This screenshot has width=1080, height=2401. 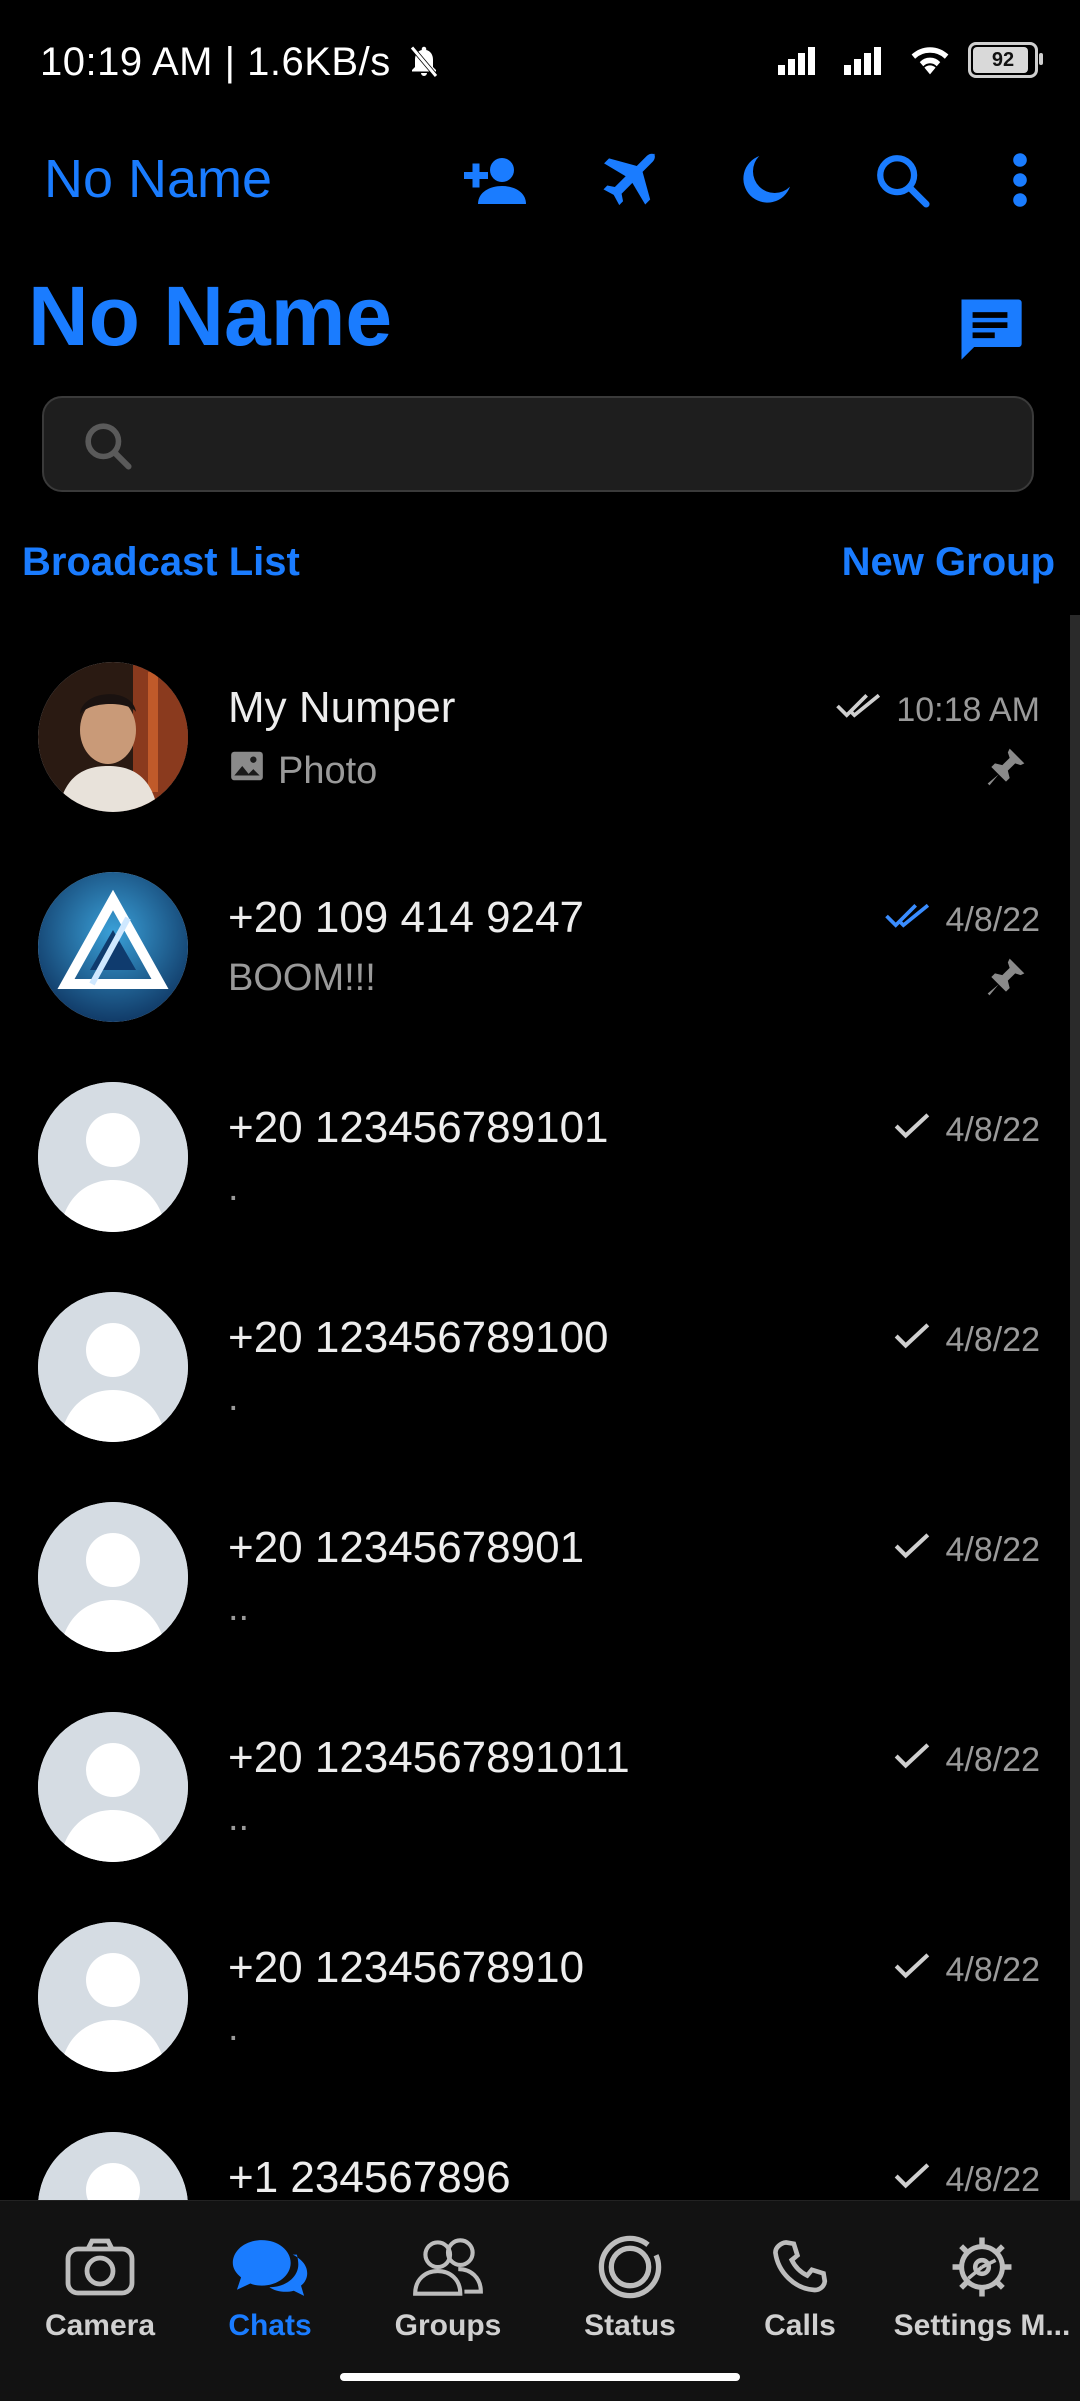 I want to click on battery-level: 92, so click(x=1003, y=59).